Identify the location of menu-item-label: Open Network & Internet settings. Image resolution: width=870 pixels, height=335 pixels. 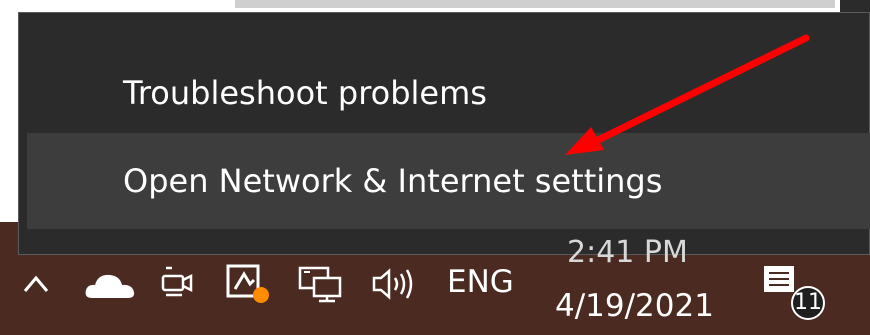
(393, 181).